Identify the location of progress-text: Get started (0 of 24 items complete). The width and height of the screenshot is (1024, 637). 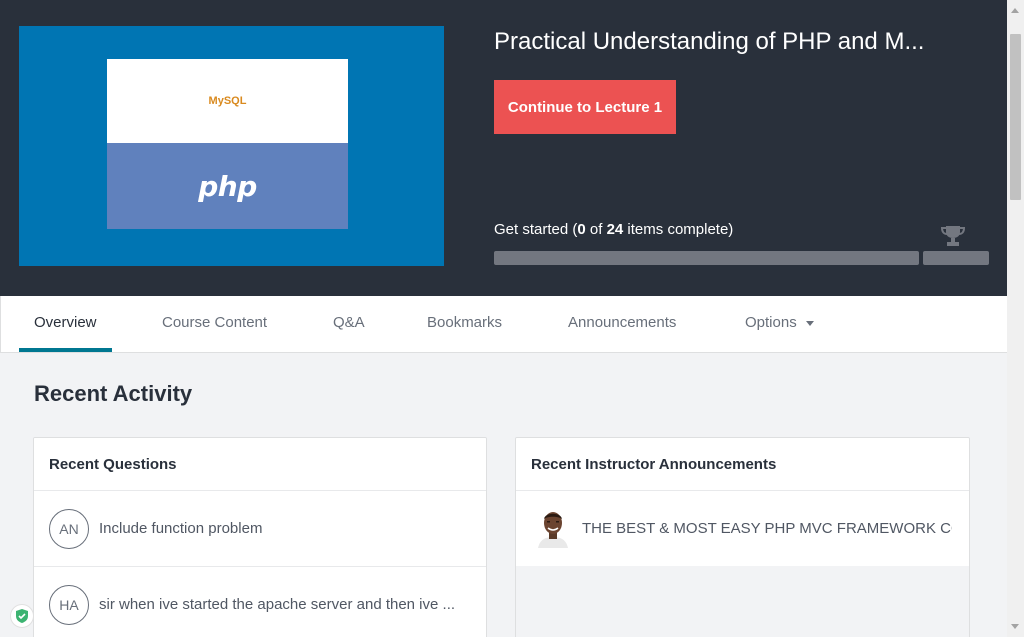
(613, 229).